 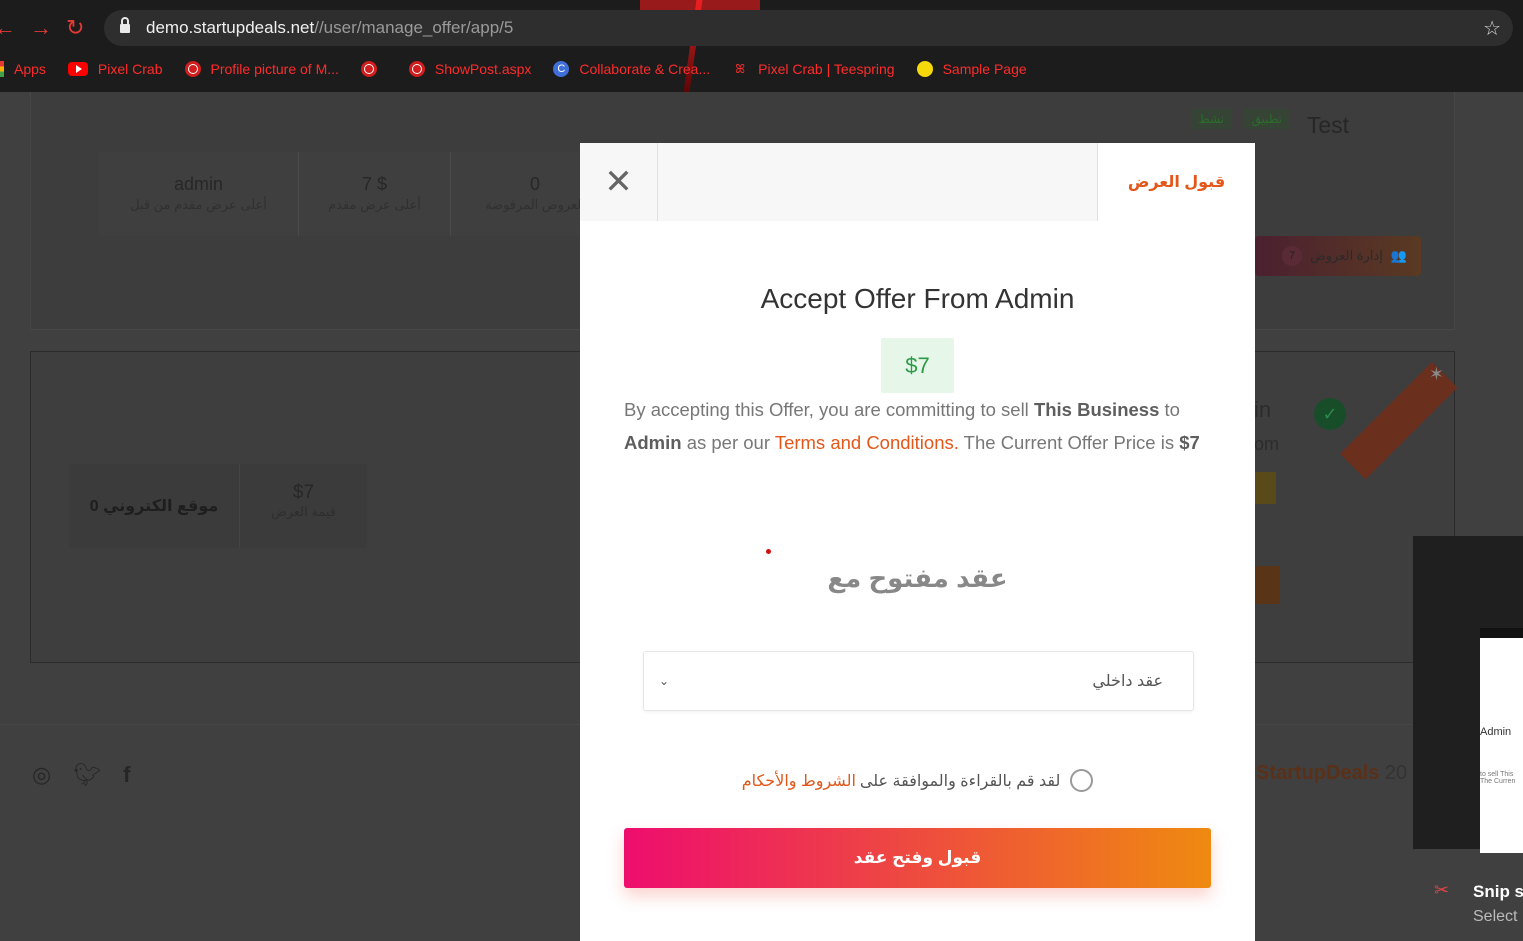 I want to click on tab-accept-offer: قبول العرض, so click(x=1176, y=182).